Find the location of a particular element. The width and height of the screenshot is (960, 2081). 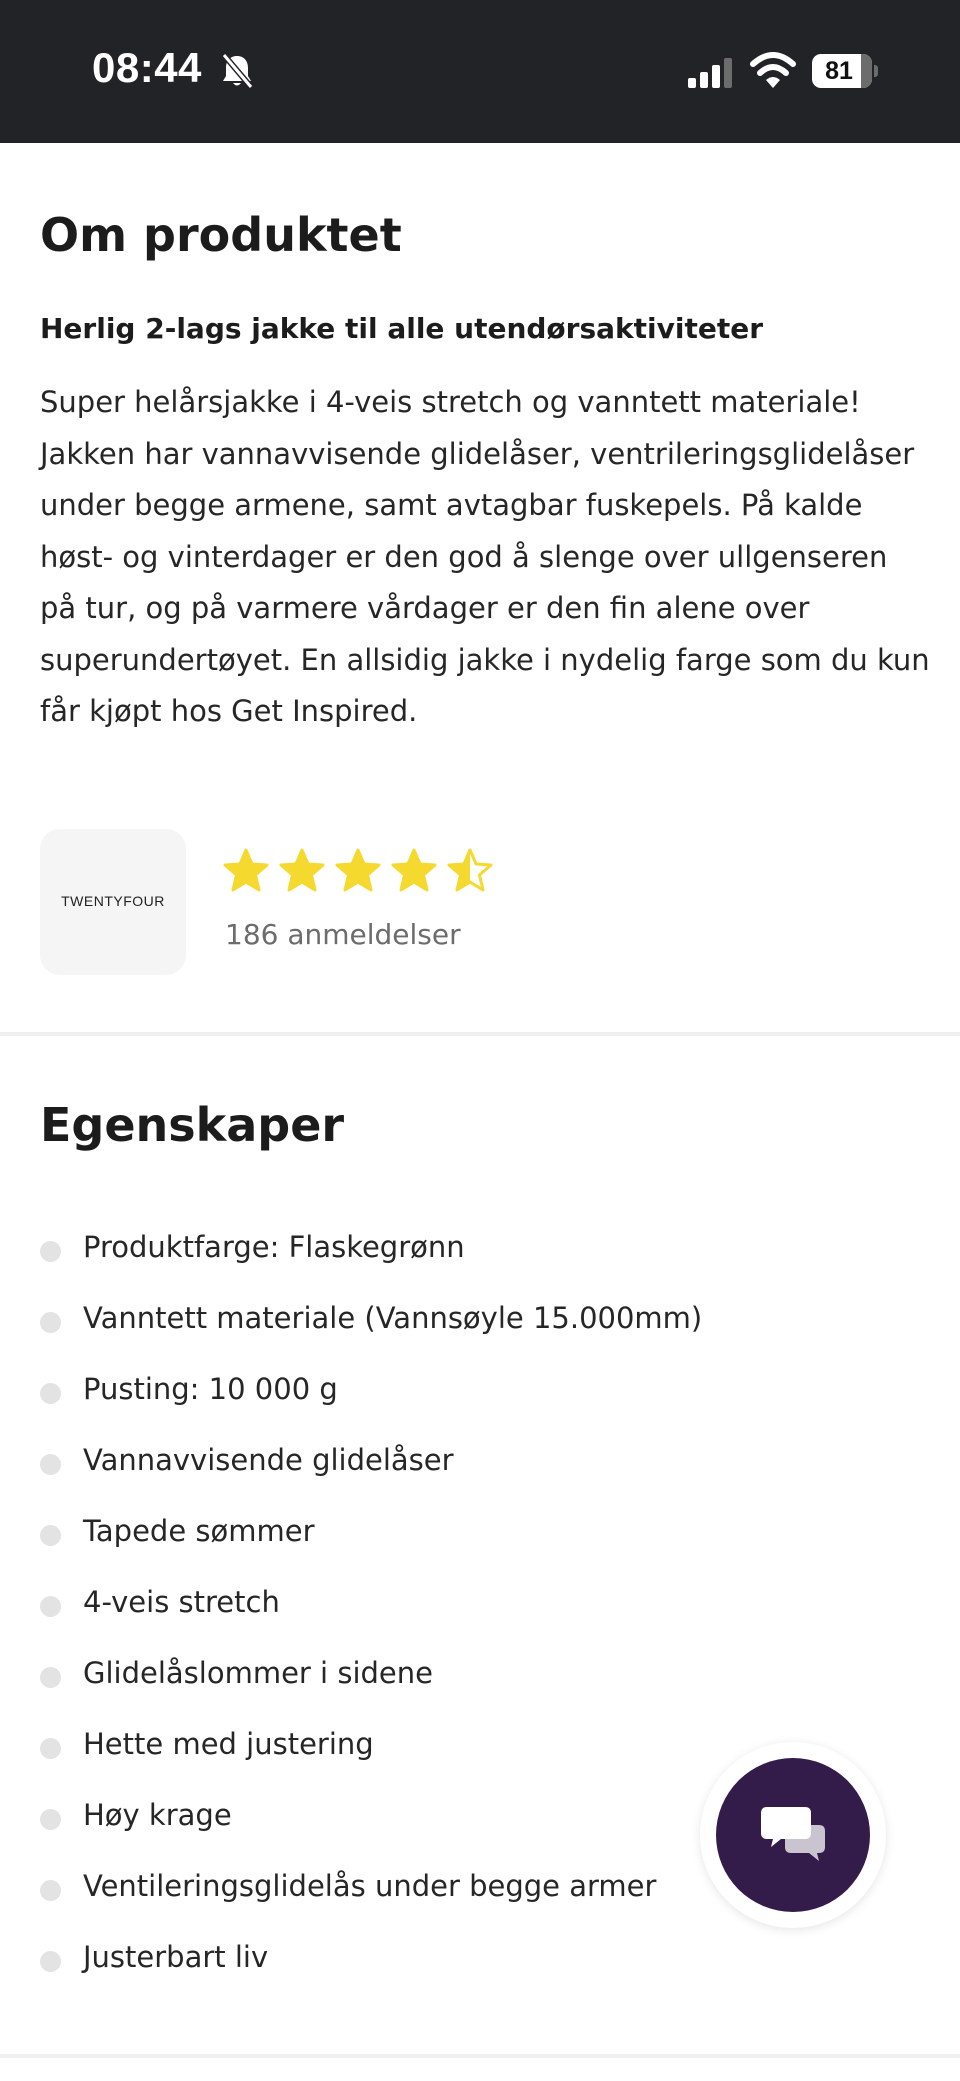

cellular-signal-icon is located at coordinates (710, 73).